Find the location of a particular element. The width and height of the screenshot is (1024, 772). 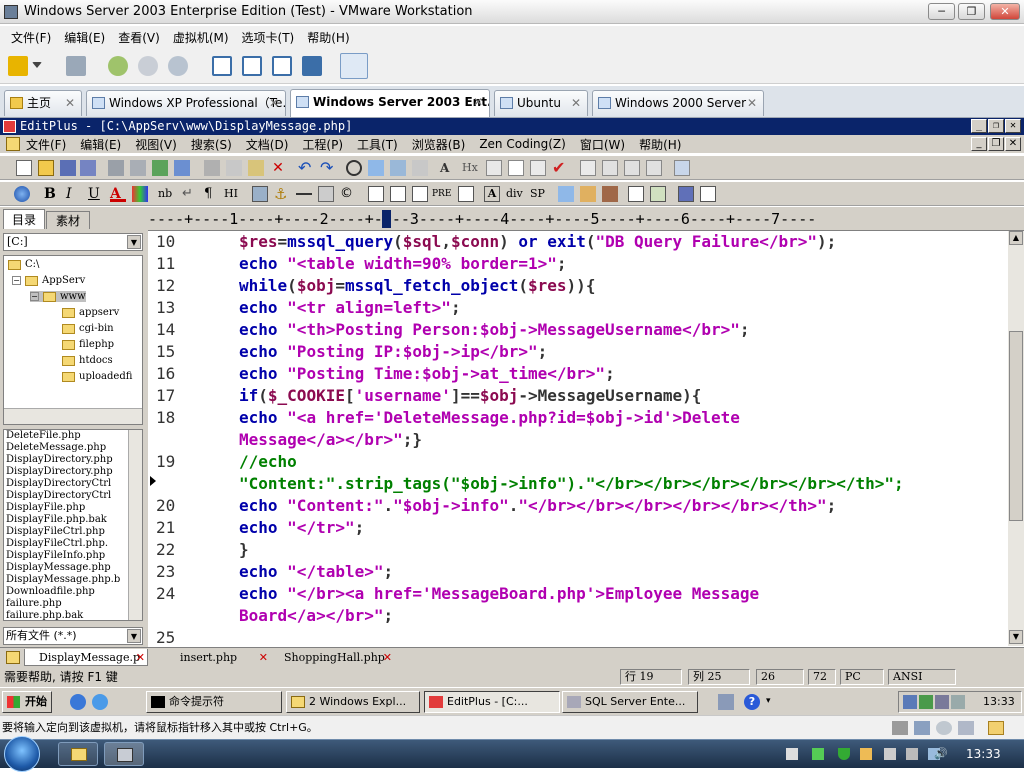

ep-menu-project: 工程(P) is located at coordinates (322, 144).